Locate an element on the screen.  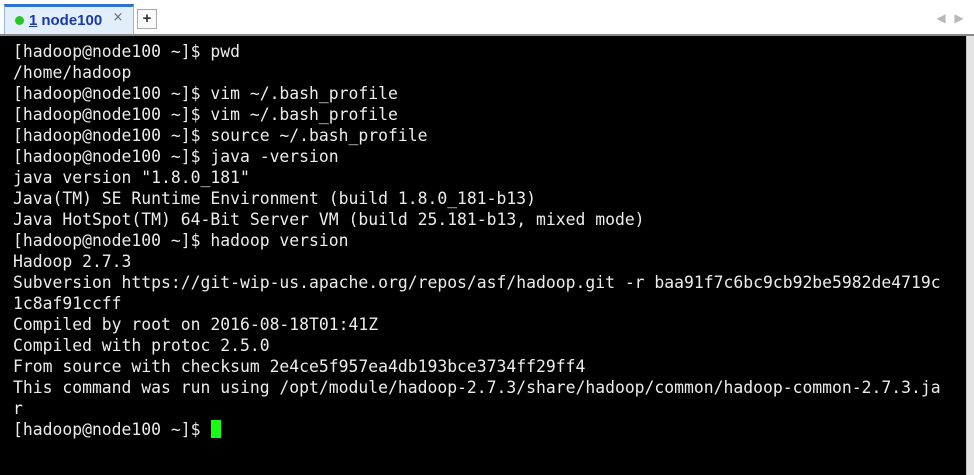
session-tab-node100: 1 node100 × is located at coordinates (69, 19).